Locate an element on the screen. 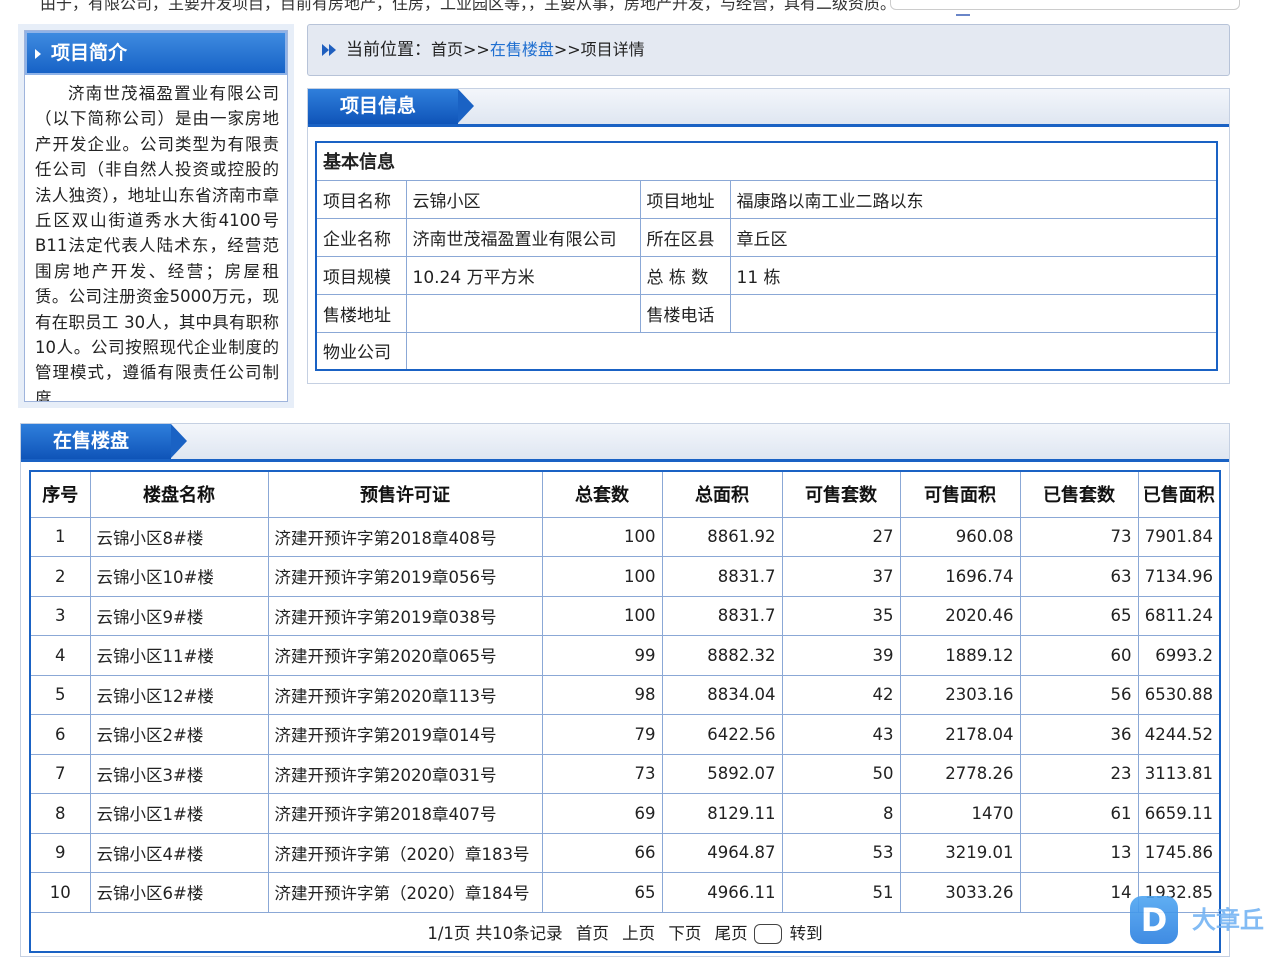 This screenshot has width=1280, height=970. available-area-cell: 1889.12 is located at coordinates (960, 655).